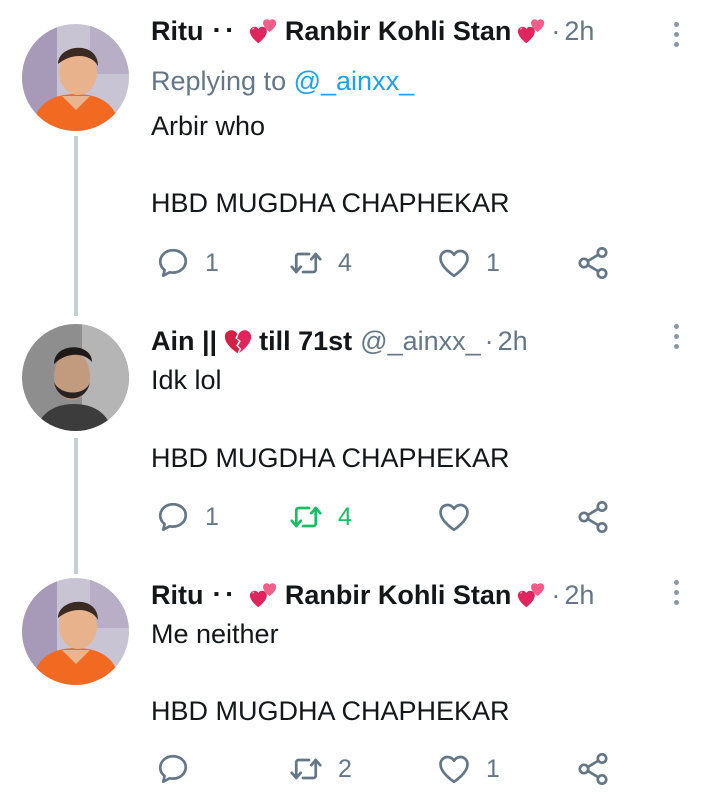  I want to click on replying-to: Replying to @_ainxx_, so click(282, 81).